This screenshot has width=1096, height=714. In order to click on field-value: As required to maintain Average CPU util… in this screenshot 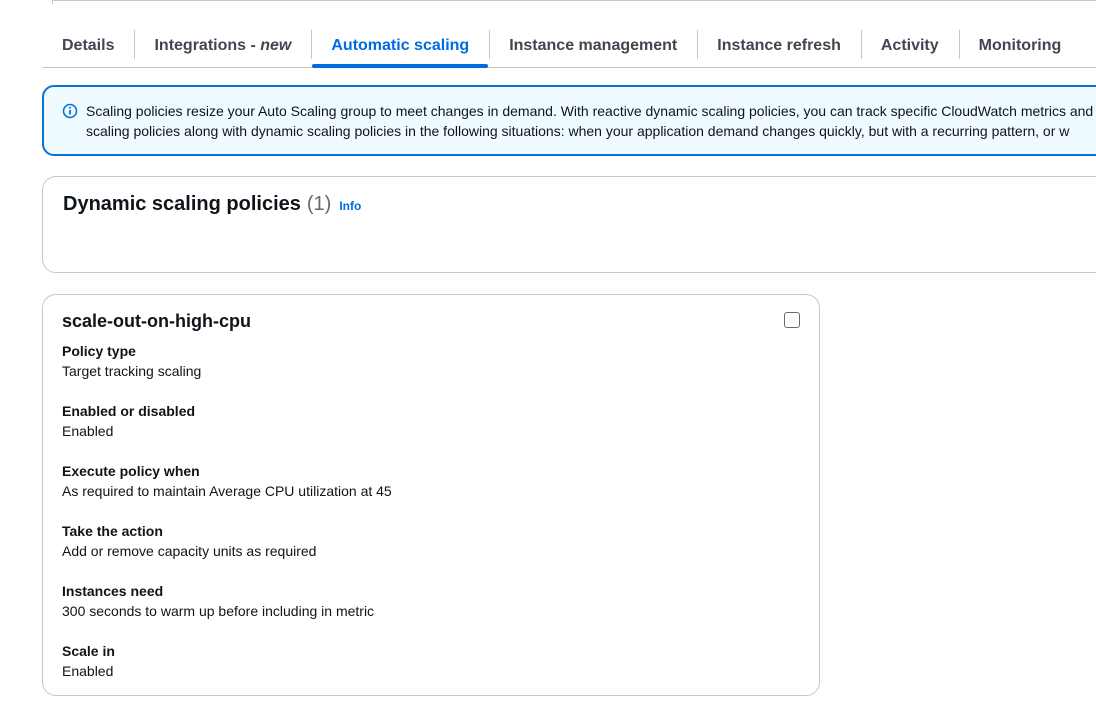, I will do `click(227, 491)`.